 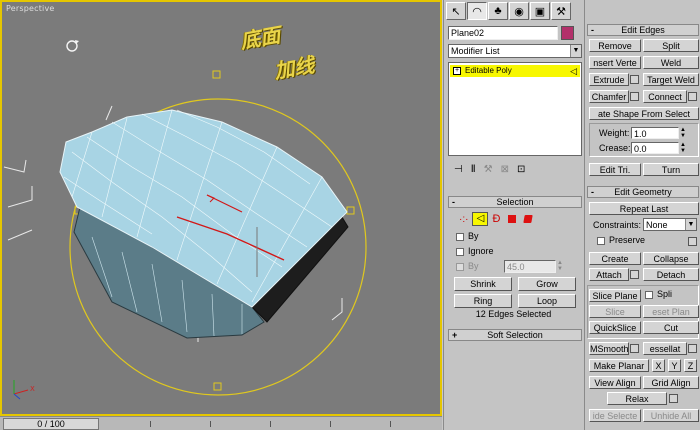 What do you see at coordinates (515, 71) in the screenshot?
I see `stack-item-editable-poly: + Editable Poly ◁` at bounding box center [515, 71].